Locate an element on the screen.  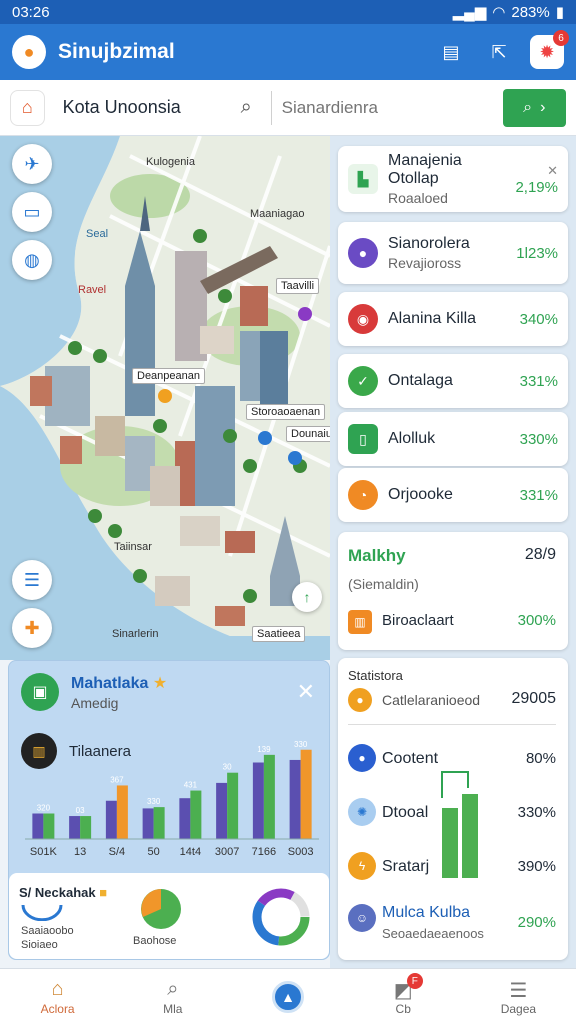
list-item: ◔ Orjoooke 331% is located at coordinates (453, 495).